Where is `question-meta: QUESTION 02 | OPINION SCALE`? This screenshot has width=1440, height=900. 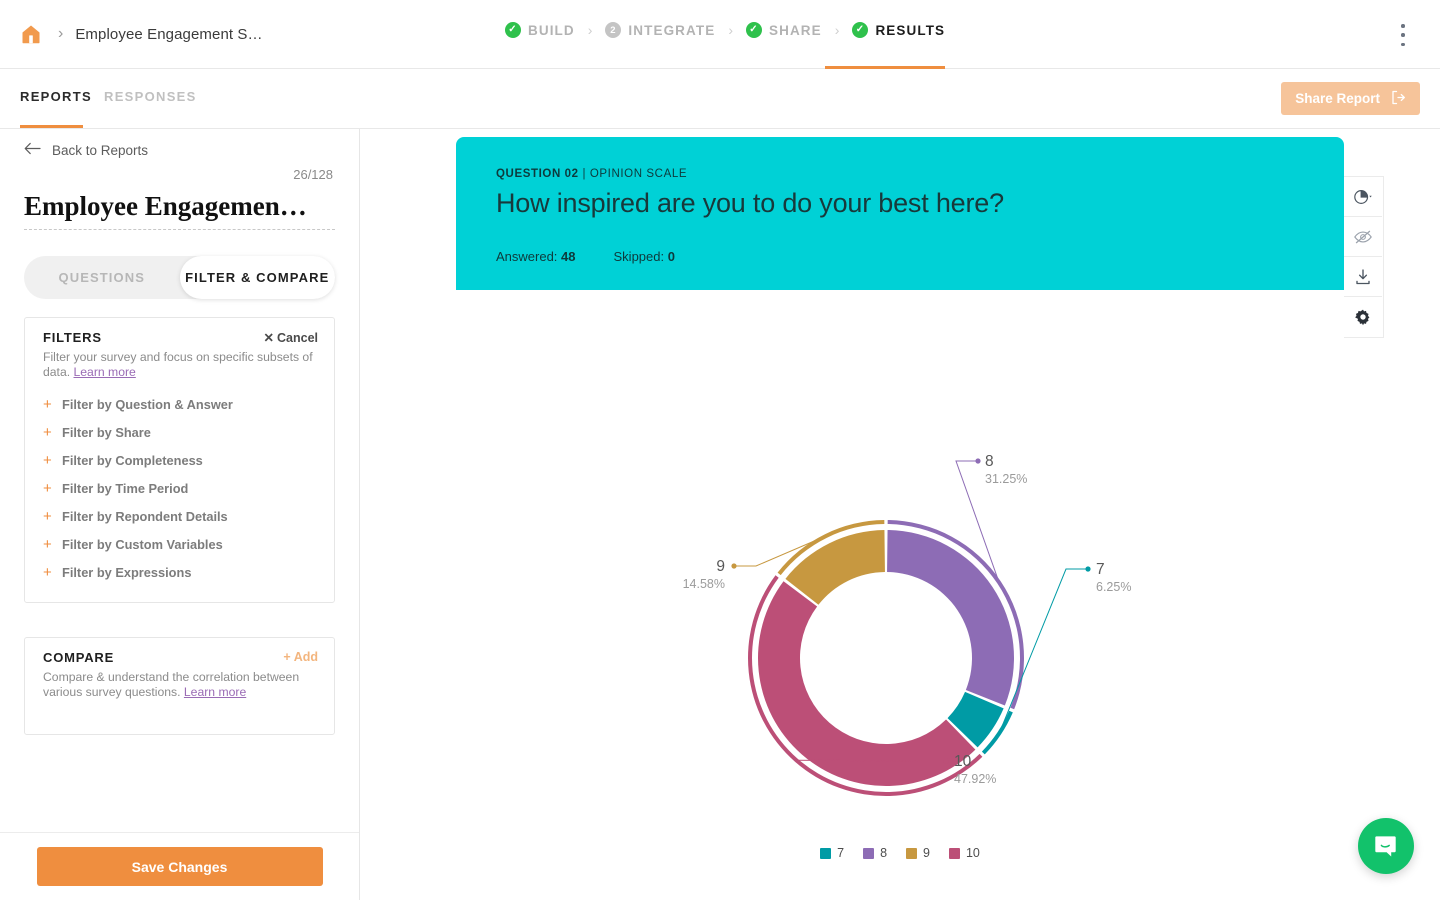 question-meta: QUESTION 02 | OPINION SCALE is located at coordinates (591, 174).